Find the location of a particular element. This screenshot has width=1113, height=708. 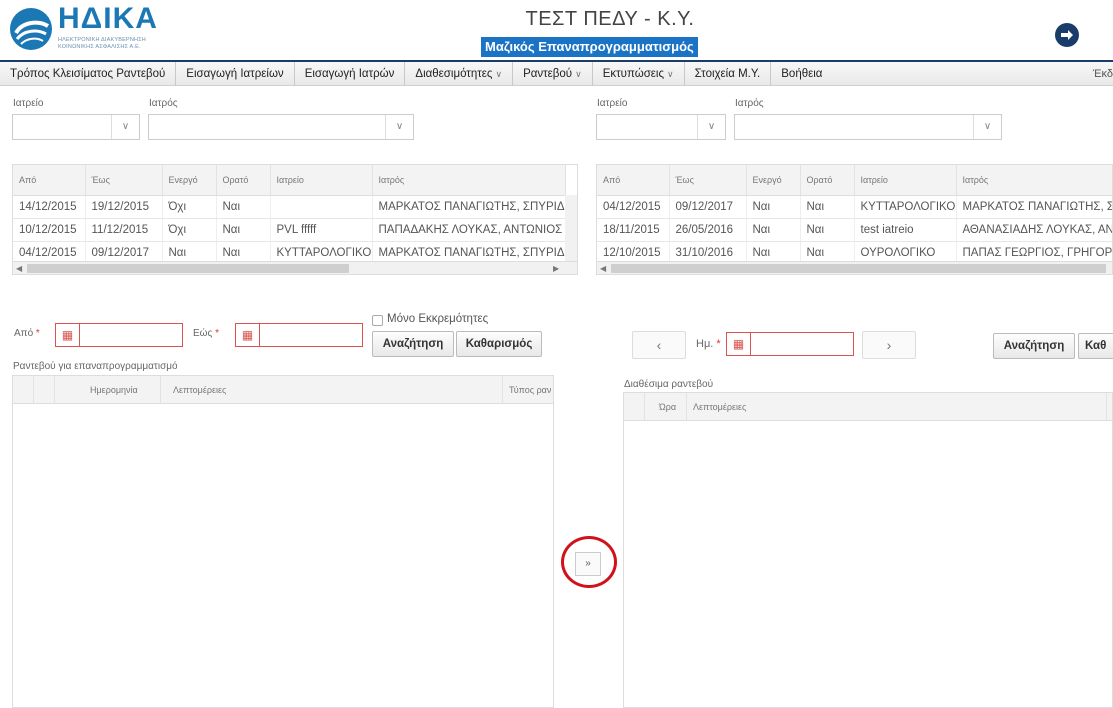

vertical-scrollbar is located at coordinates (571, 228).